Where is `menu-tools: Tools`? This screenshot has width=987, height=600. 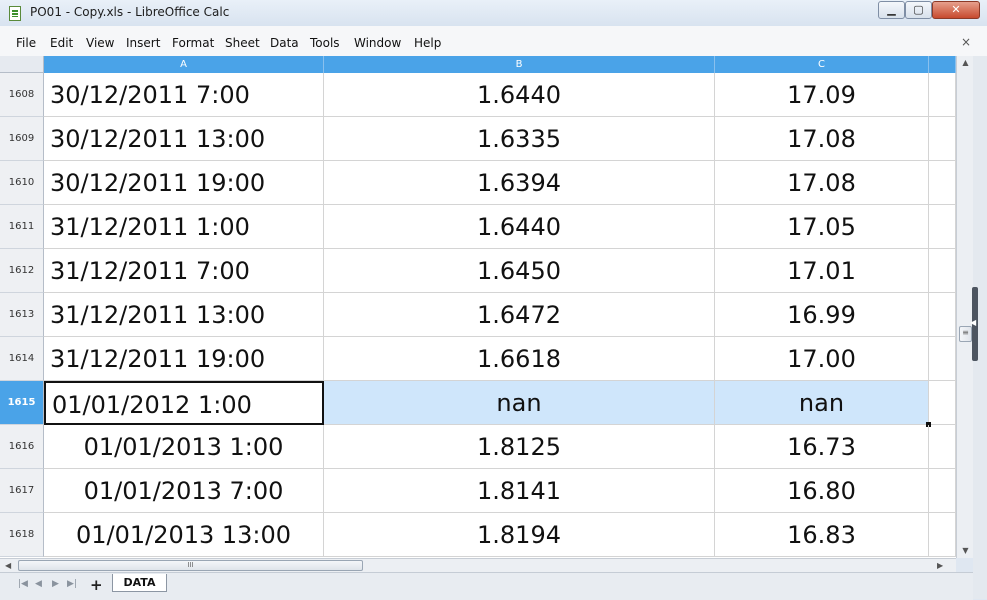 menu-tools: Tools is located at coordinates (325, 43).